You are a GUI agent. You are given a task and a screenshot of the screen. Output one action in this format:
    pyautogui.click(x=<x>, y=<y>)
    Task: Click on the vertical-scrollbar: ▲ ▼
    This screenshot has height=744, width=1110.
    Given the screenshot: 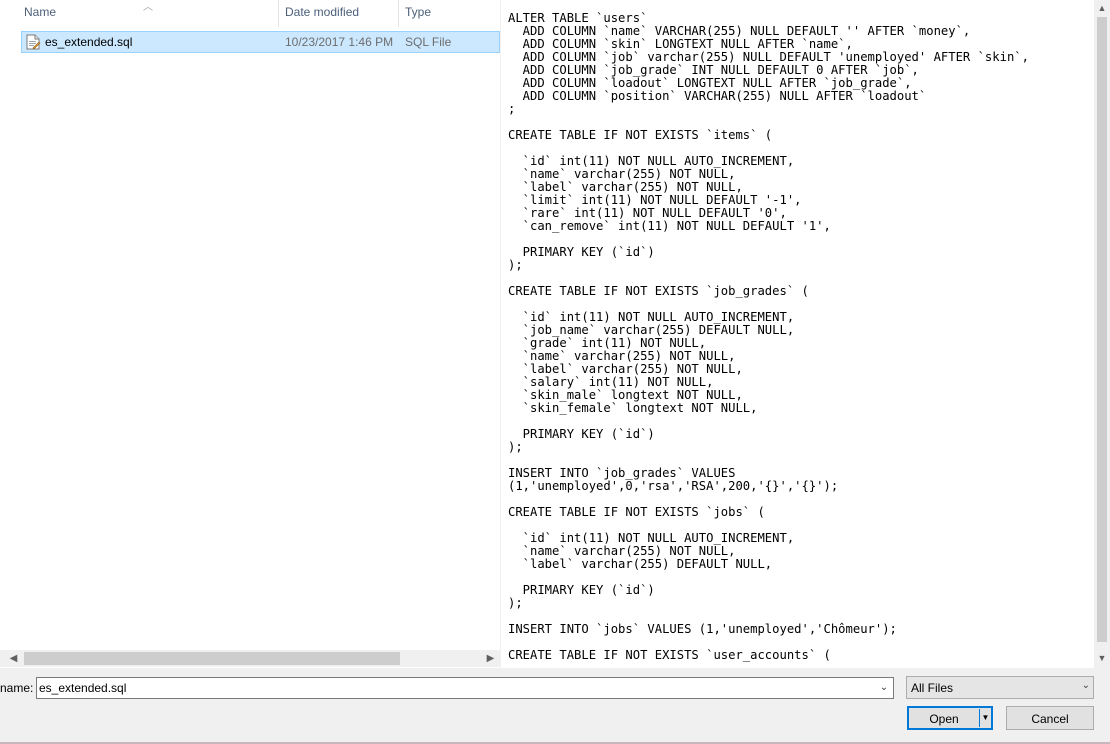 What is the action you would take?
    pyautogui.click(x=1102, y=334)
    